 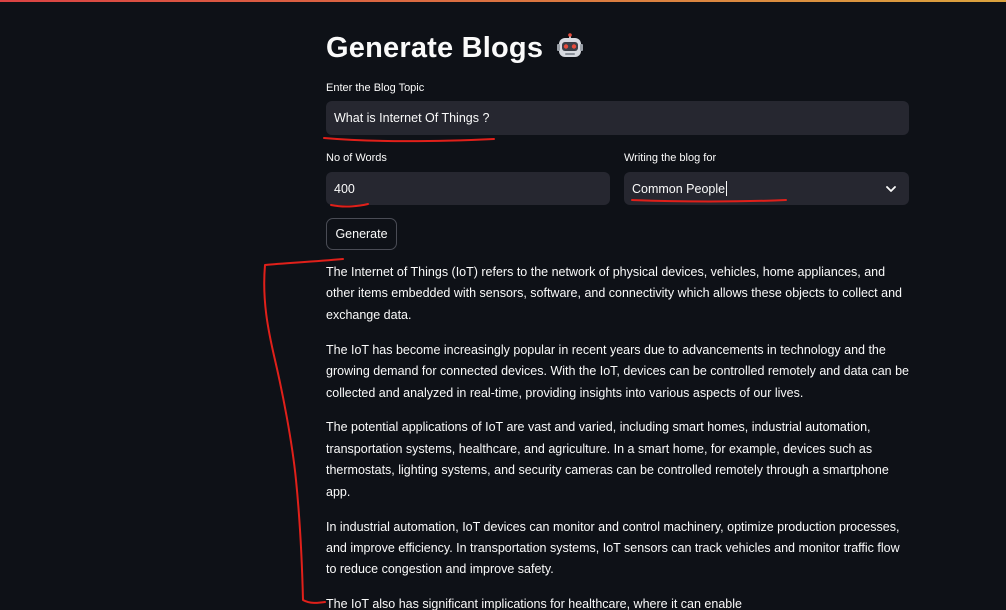 What do you see at coordinates (570, 45) in the screenshot?
I see `robot-icon` at bounding box center [570, 45].